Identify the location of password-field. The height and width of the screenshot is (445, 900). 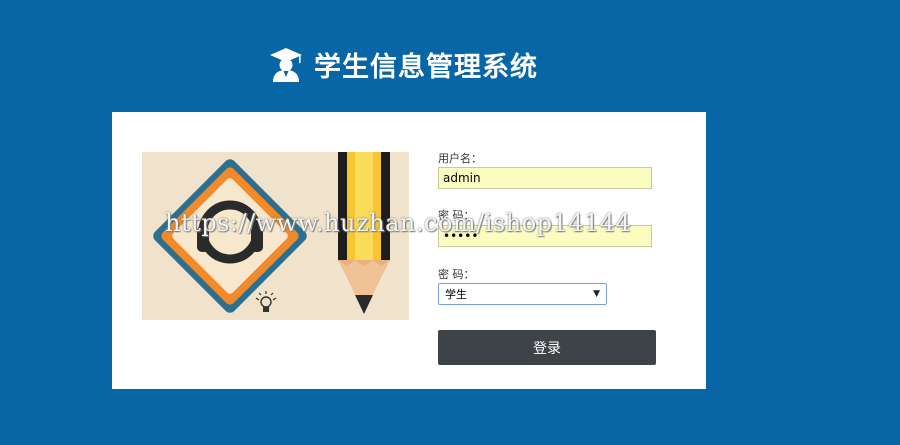
(545, 236).